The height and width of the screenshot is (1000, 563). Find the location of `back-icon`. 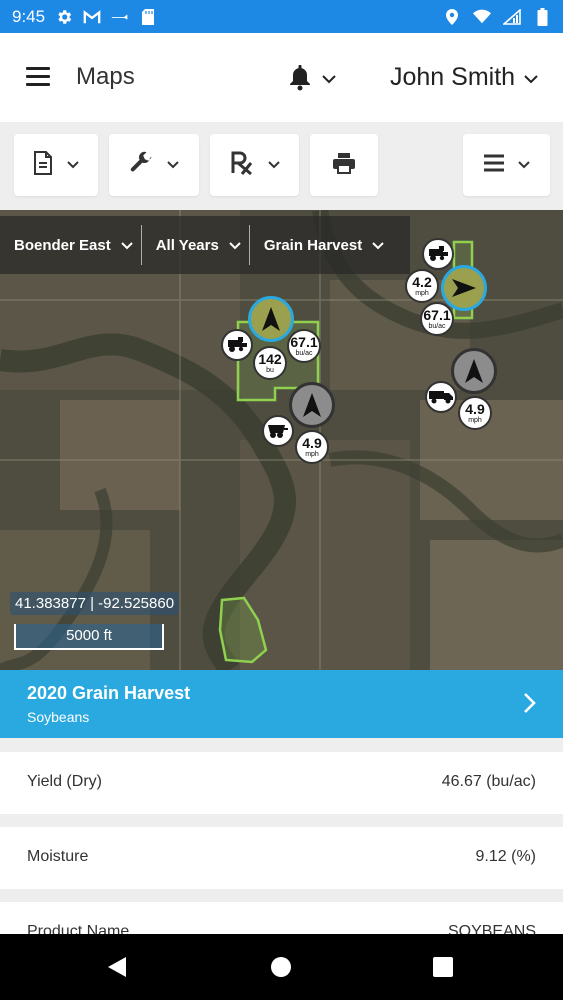

back-icon is located at coordinates (117, 969).